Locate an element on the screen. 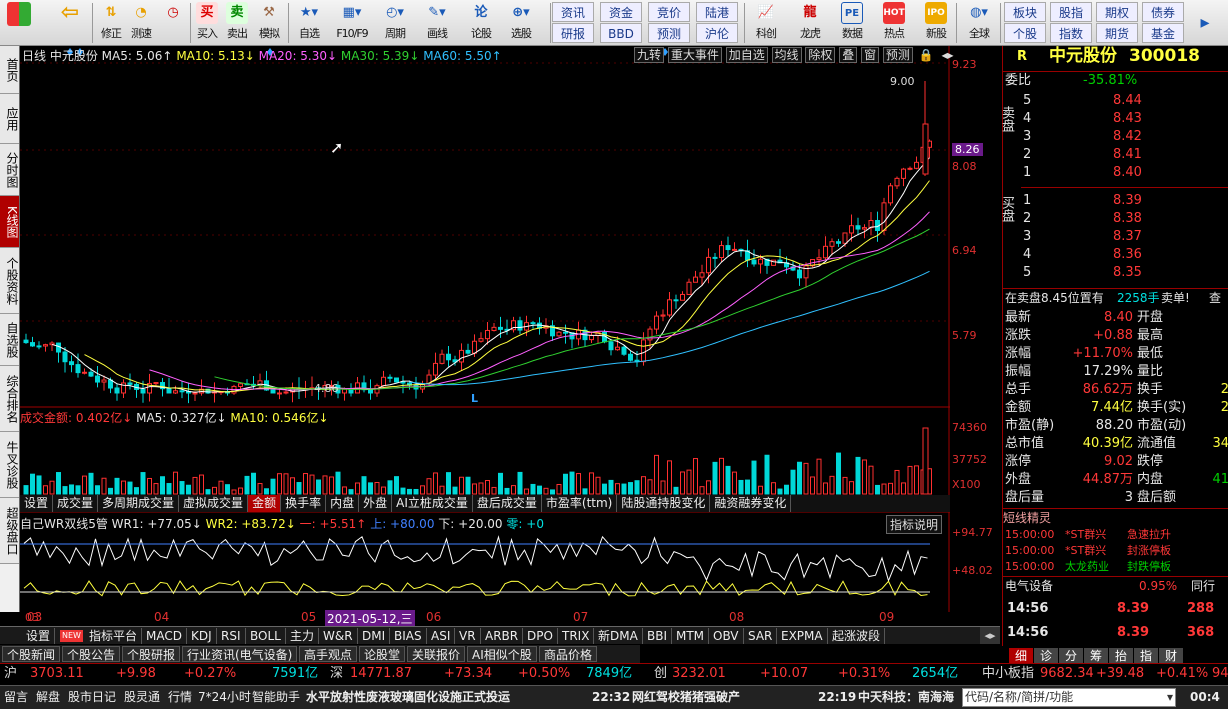 Image resolution: width=1228 pixels, height=709 pixels. menu-qiquan: 期权 is located at coordinates (1117, 12).